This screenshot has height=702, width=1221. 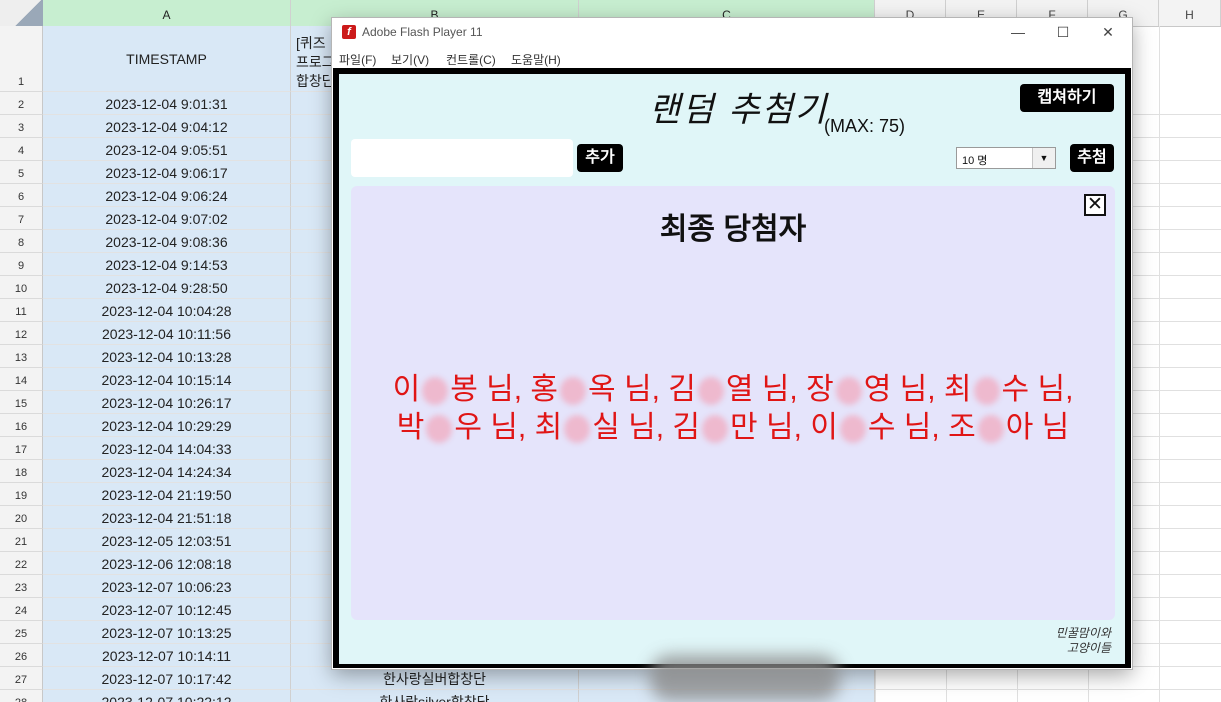 What do you see at coordinates (167, 126) in the screenshot?
I see `timestamp-cell: 2023-12-04 9:04:12` at bounding box center [167, 126].